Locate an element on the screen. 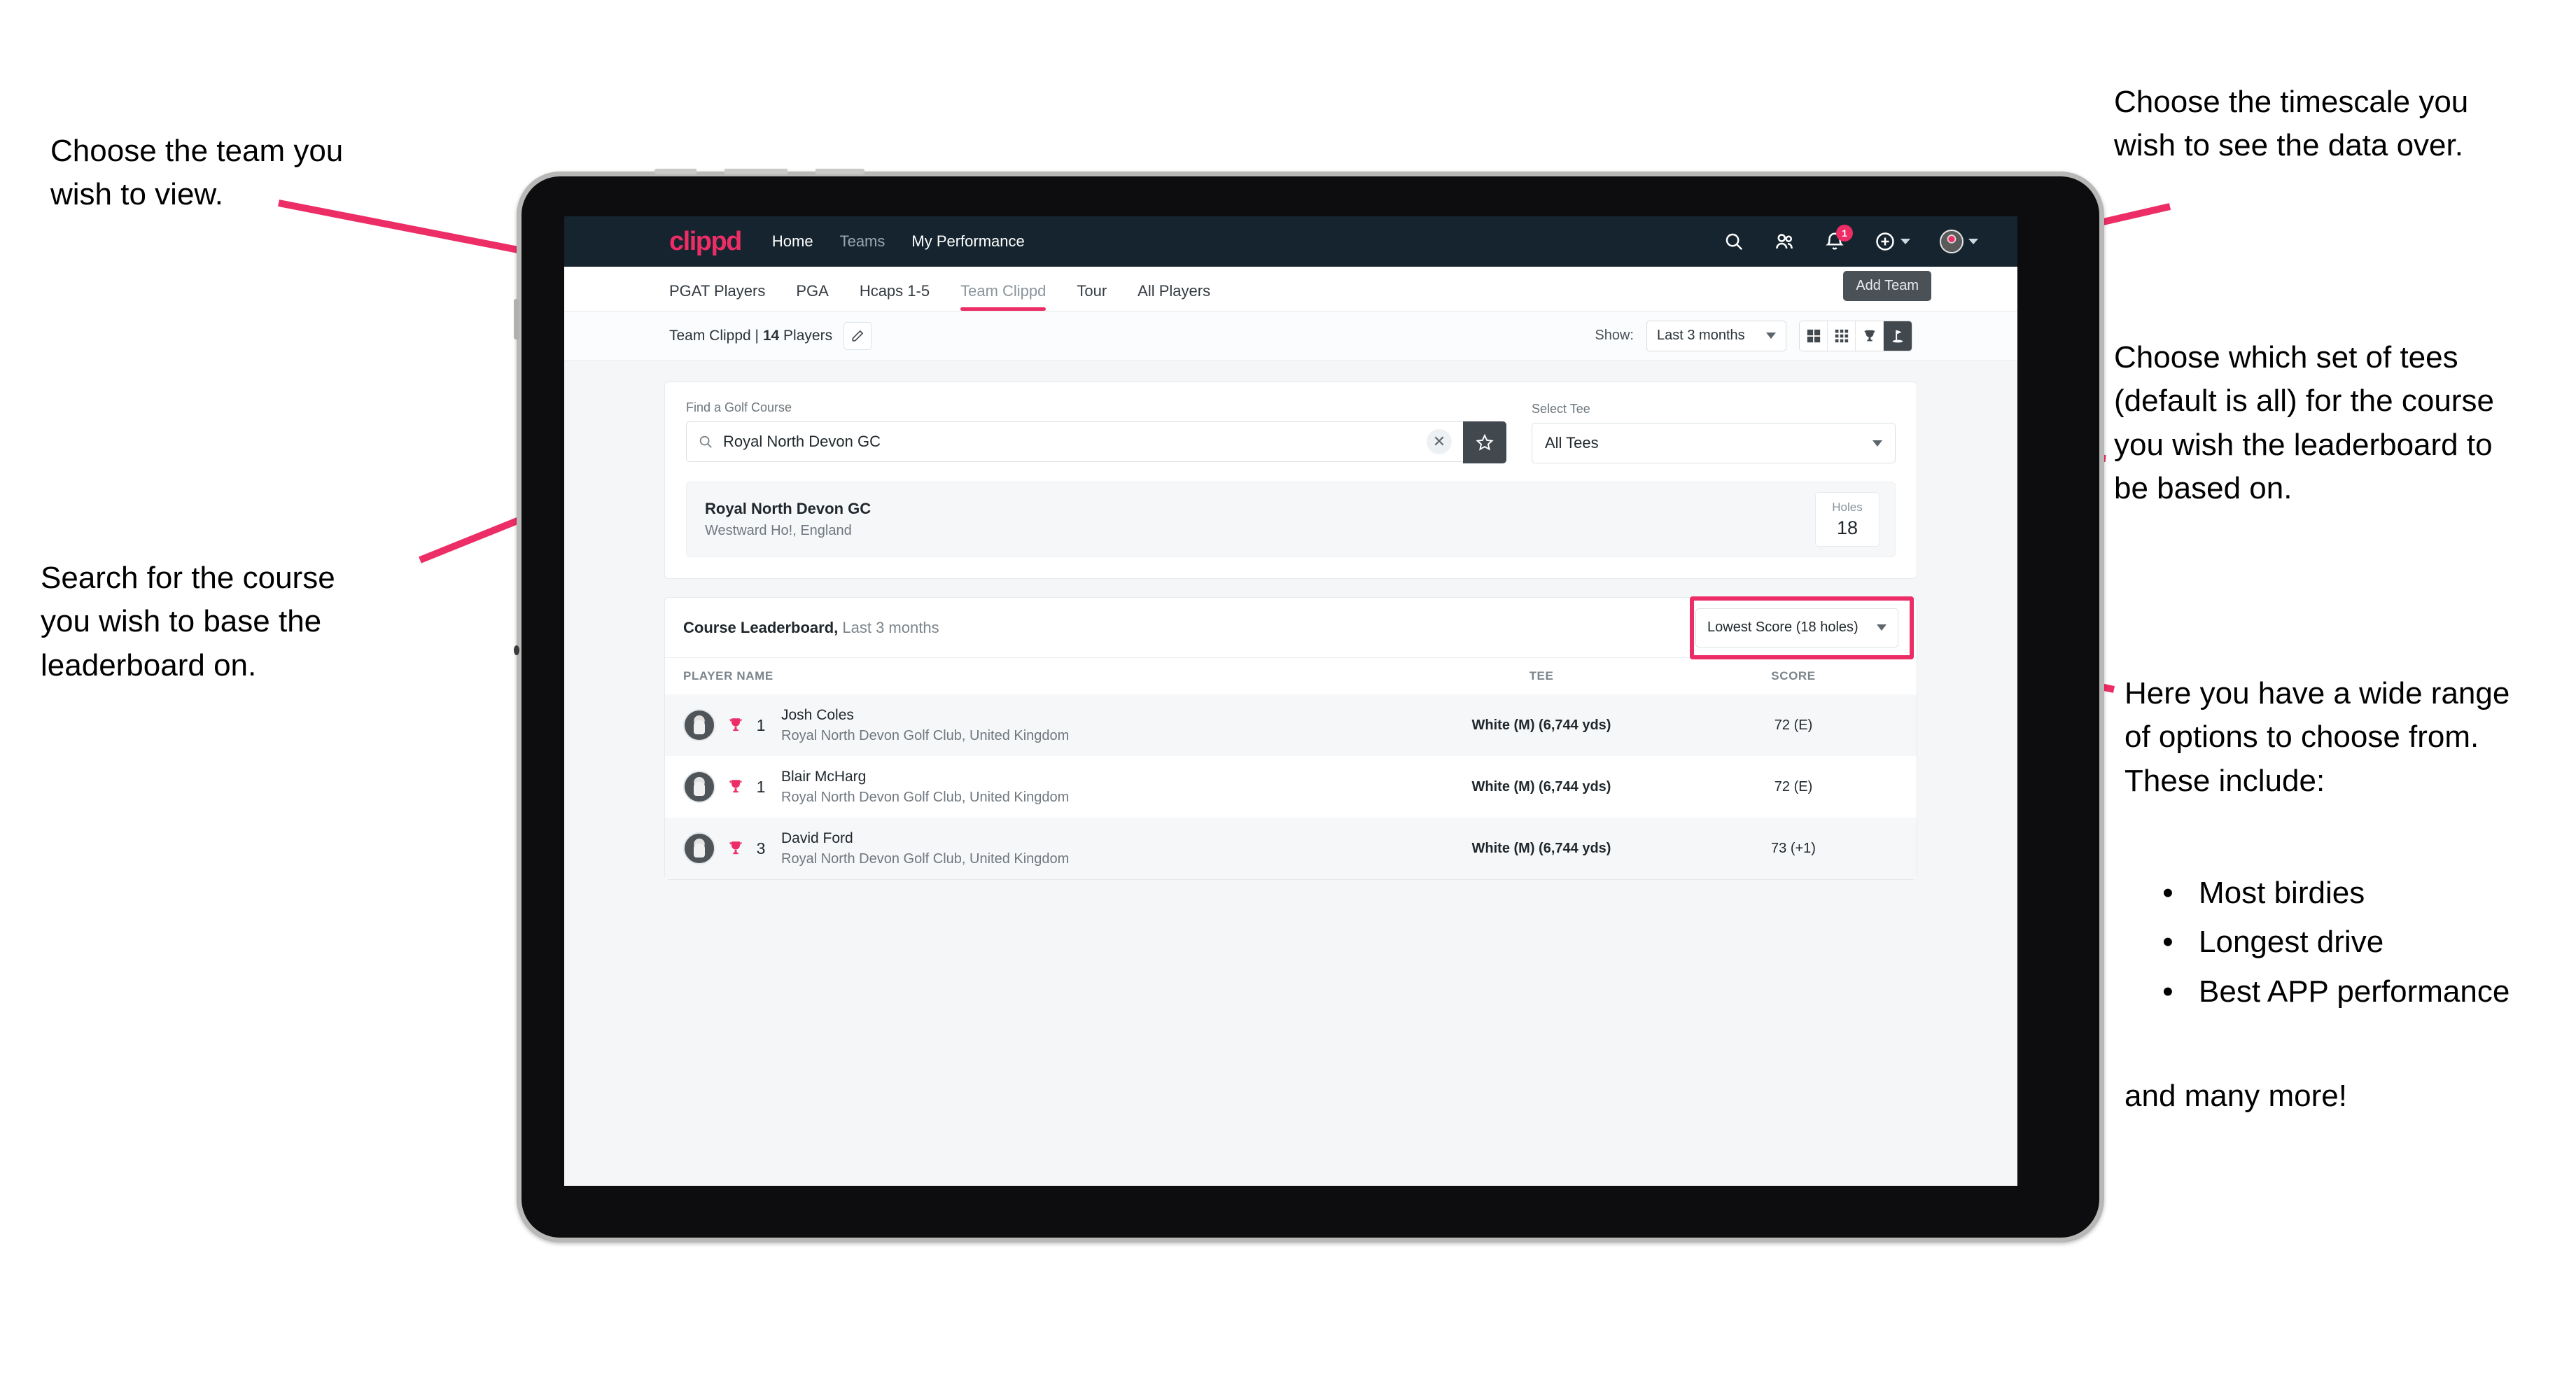 The image size is (2576, 1386). timescale-select: Last 3 months is located at coordinates (1716, 335).